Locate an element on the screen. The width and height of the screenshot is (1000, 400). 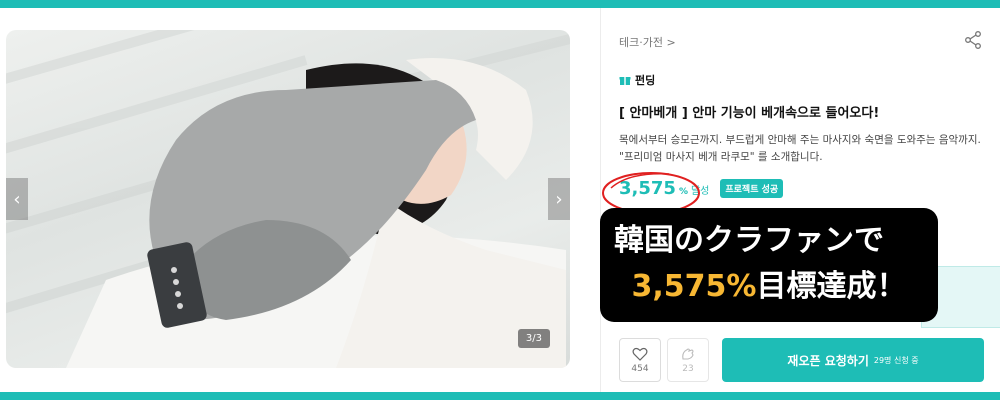
gallery-counter: 3/3 is located at coordinates (533, 338).